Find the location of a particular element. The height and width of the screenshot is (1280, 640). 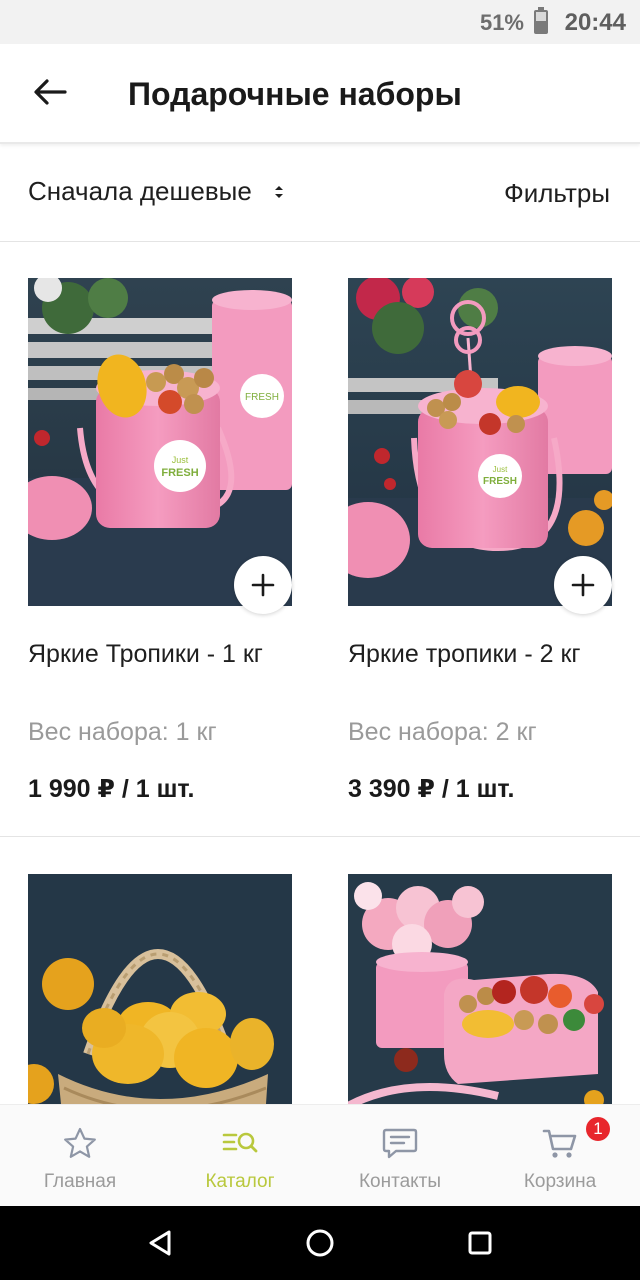

battery-percentage: 51% is located at coordinates (501, 22).